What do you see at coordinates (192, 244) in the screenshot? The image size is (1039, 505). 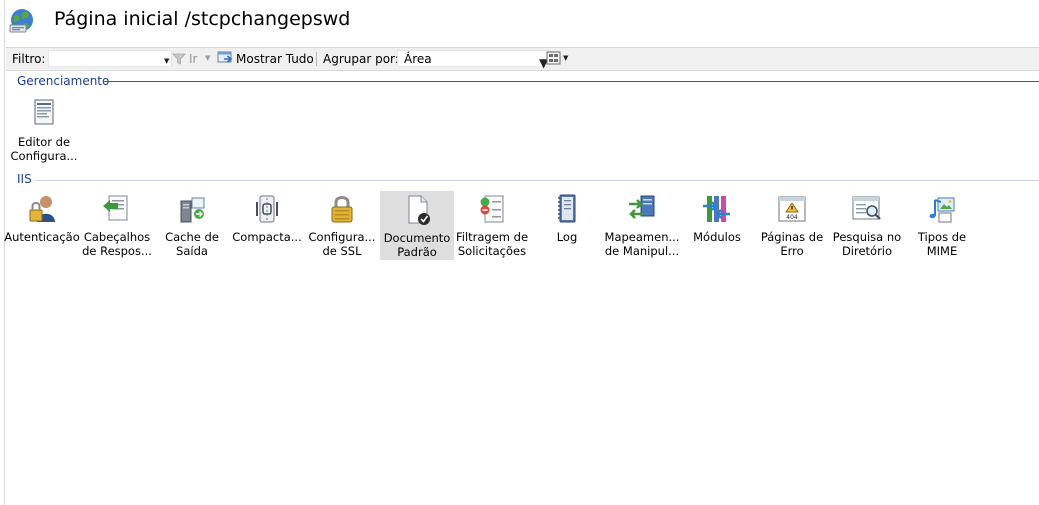 I see `feature-label: Cache de Saída` at bounding box center [192, 244].